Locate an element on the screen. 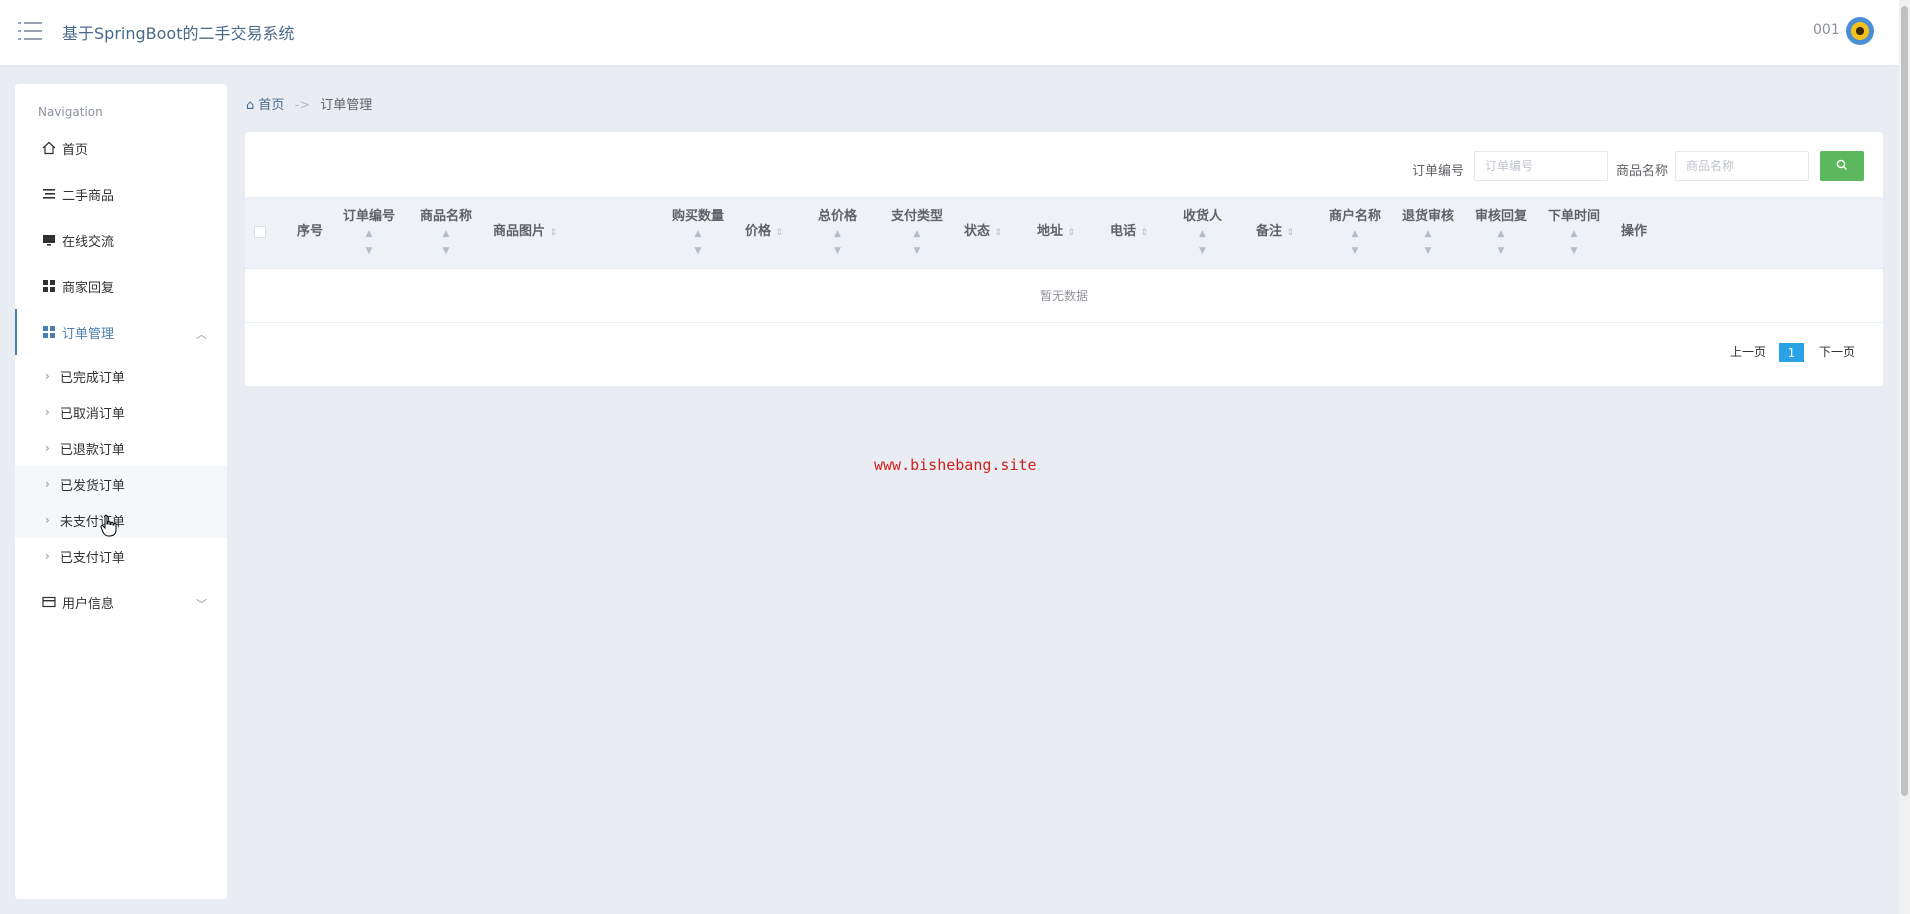 Image resolution: width=1910 pixels, height=914 pixels. column-label: 状态 is located at coordinates (977, 231).